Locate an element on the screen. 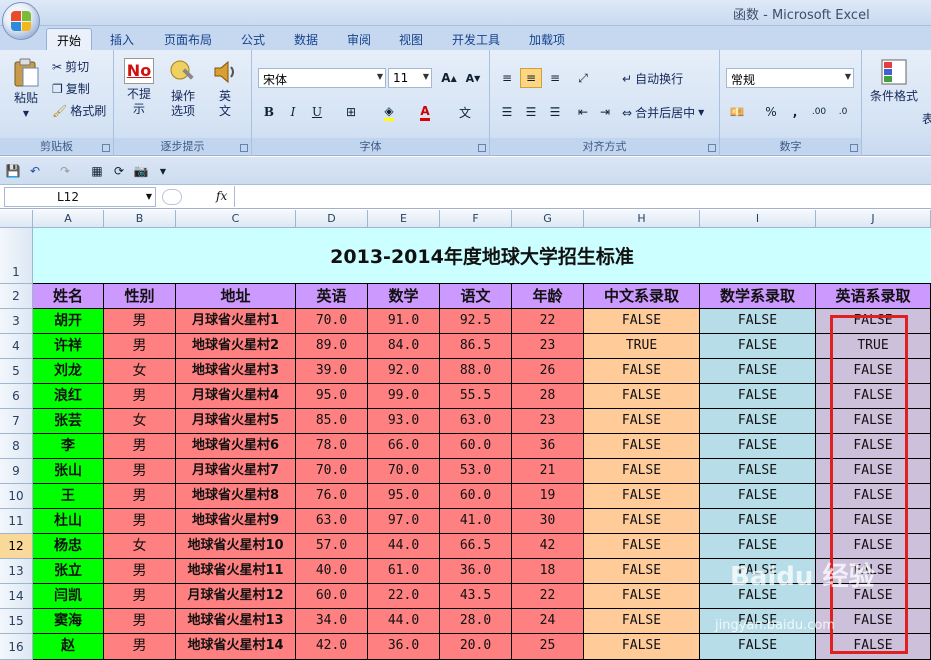  export-icon: ▦ is located at coordinates (97, 171).